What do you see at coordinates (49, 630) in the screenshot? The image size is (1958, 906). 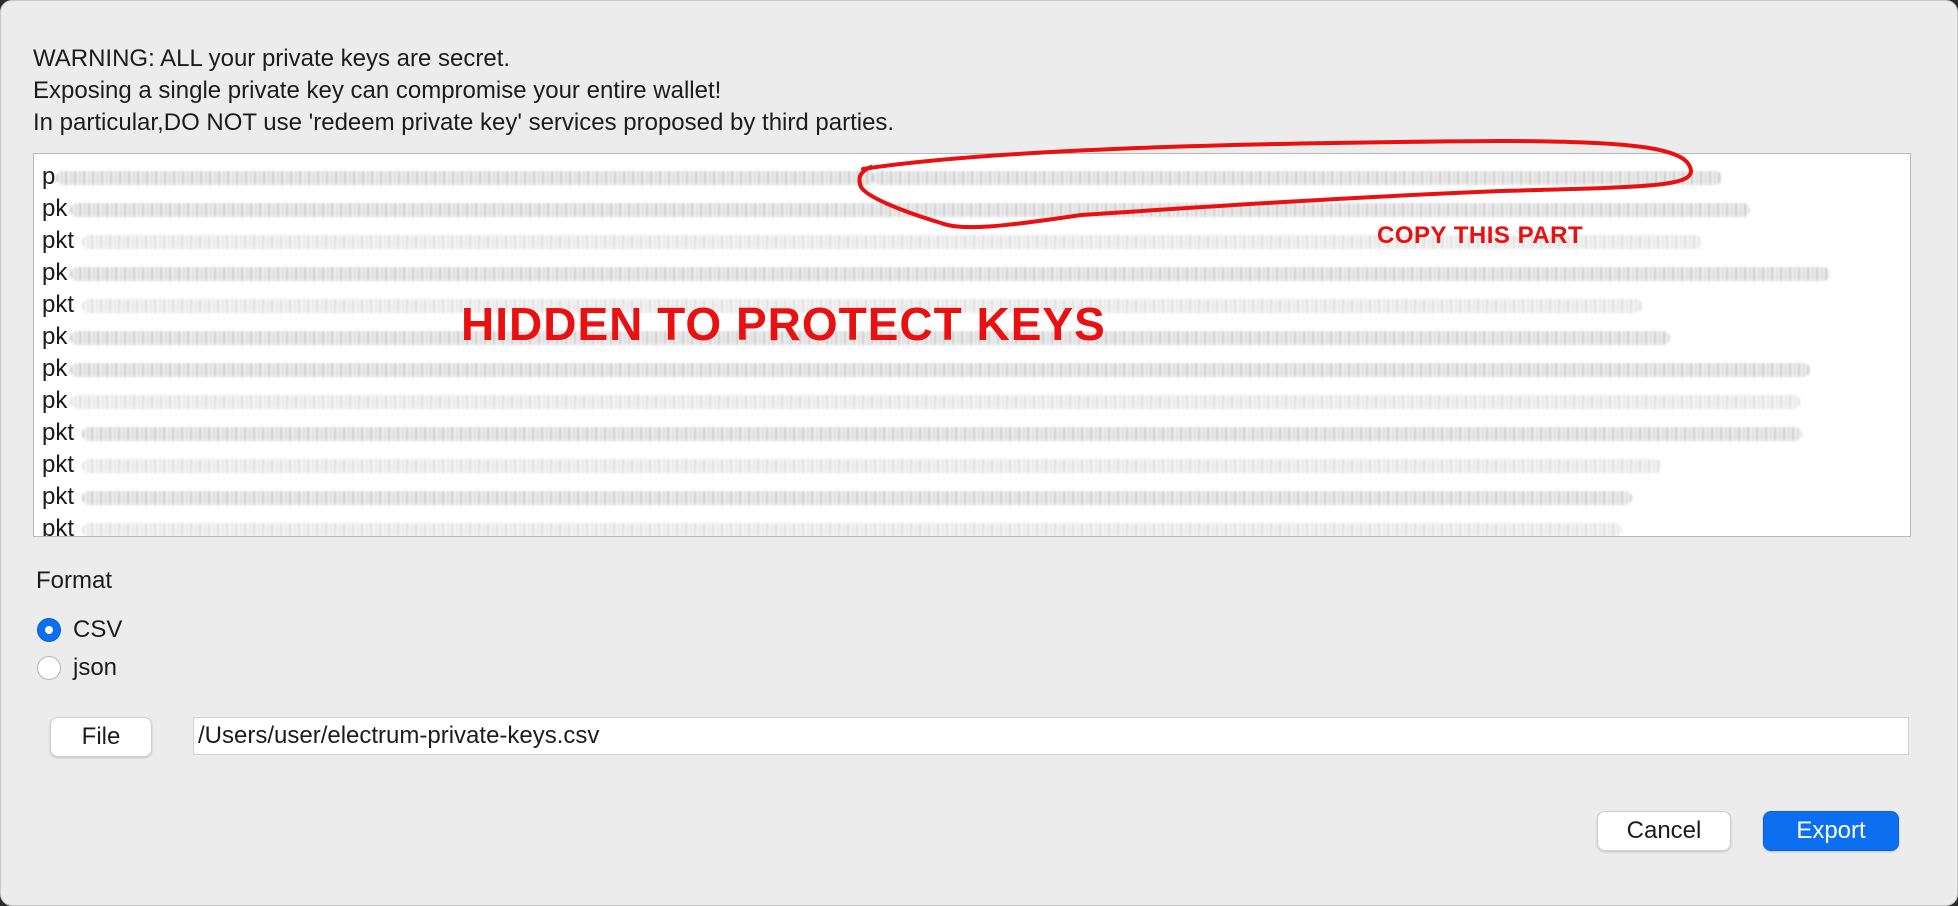 I see `radio-selected-icon` at bounding box center [49, 630].